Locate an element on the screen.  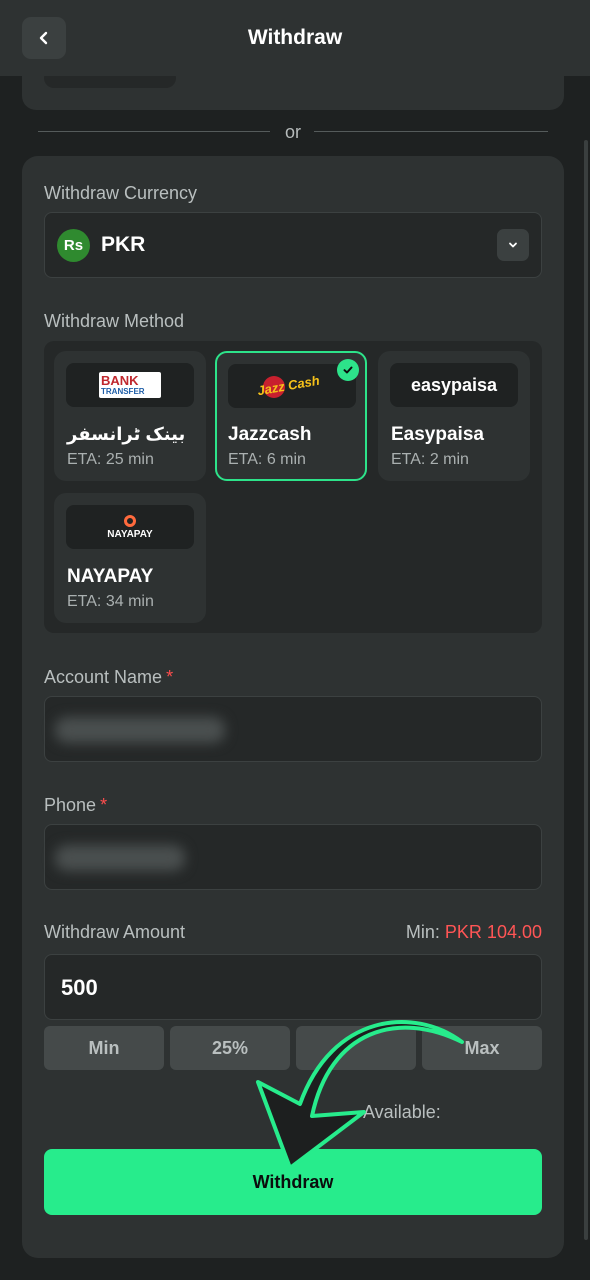
method-name: Jazzcash is located at coordinates (270, 434).